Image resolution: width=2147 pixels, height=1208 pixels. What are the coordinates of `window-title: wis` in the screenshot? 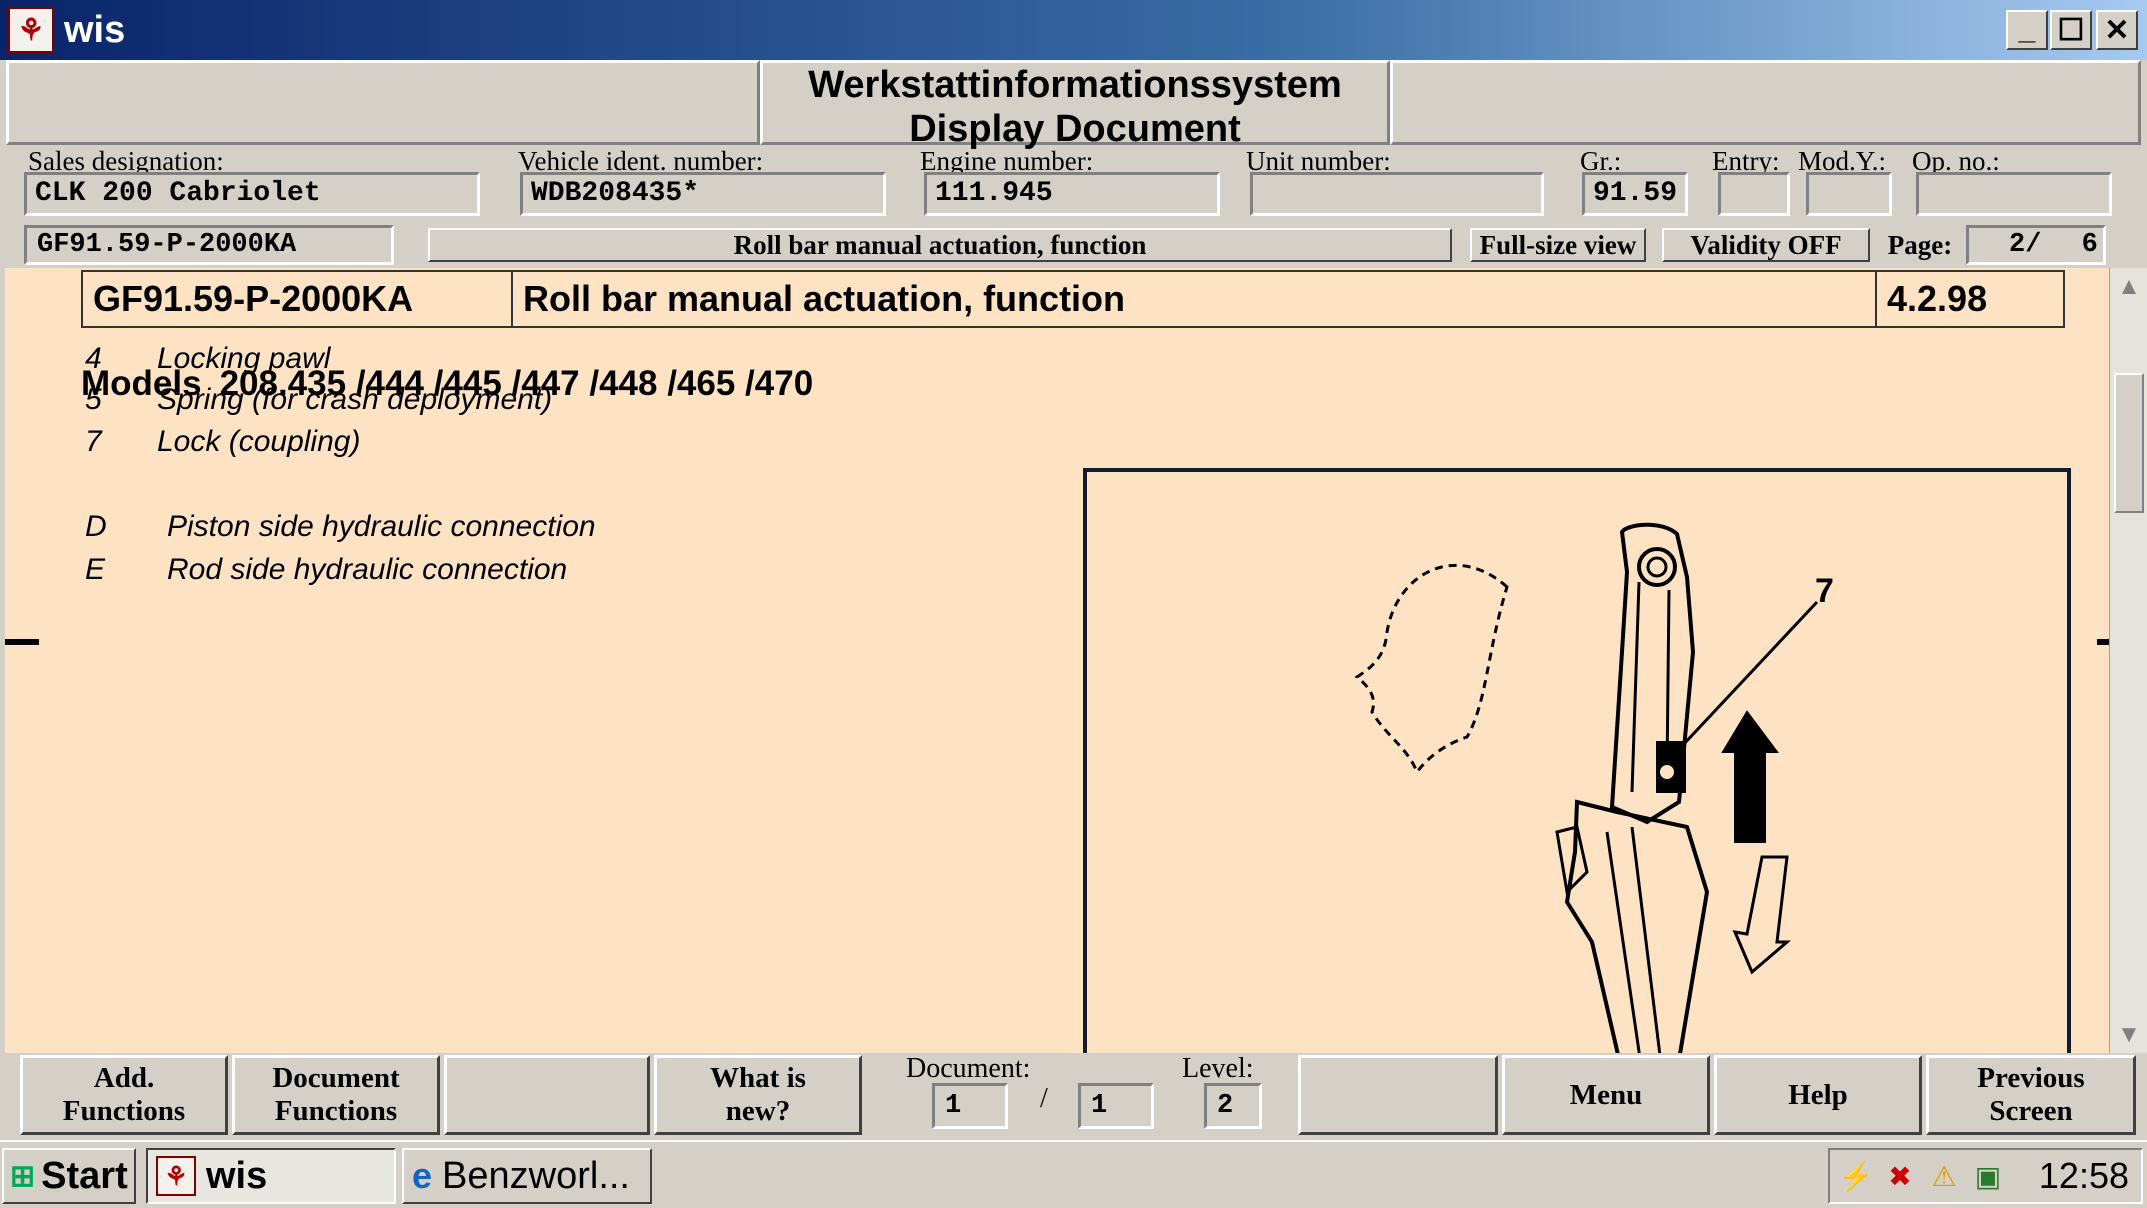 It's located at (95, 29).